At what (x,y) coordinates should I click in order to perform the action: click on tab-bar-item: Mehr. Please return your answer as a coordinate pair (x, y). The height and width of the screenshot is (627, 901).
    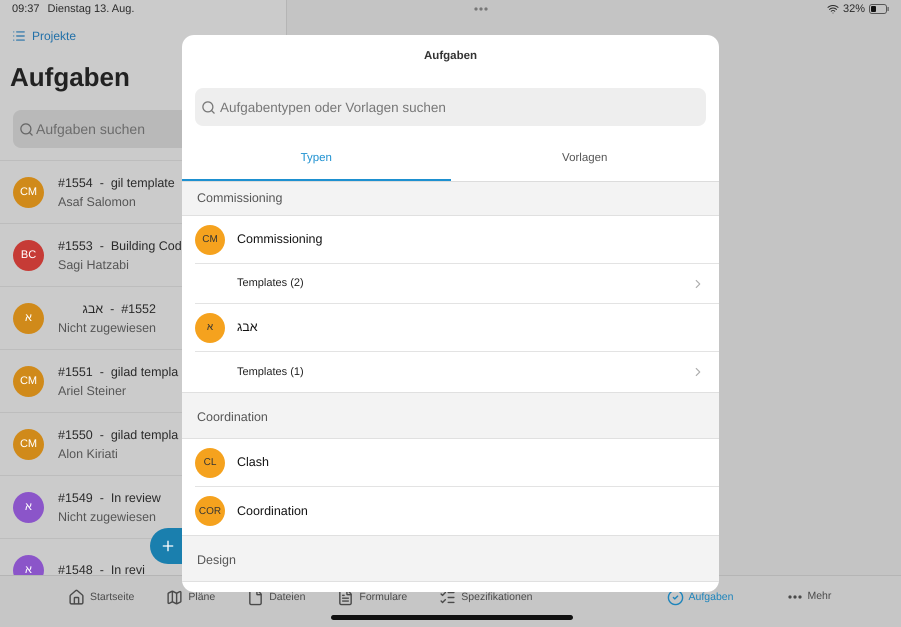
    Looking at the image, I should click on (810, 597).